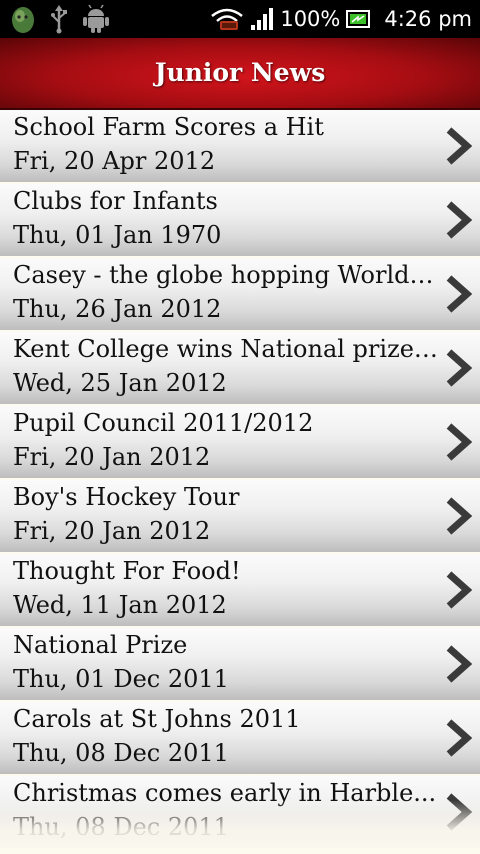  Describe the element at coordinates (168, 127) in the screenshot. I see `news-item-title: School Farm Scores a Hit` at that location.